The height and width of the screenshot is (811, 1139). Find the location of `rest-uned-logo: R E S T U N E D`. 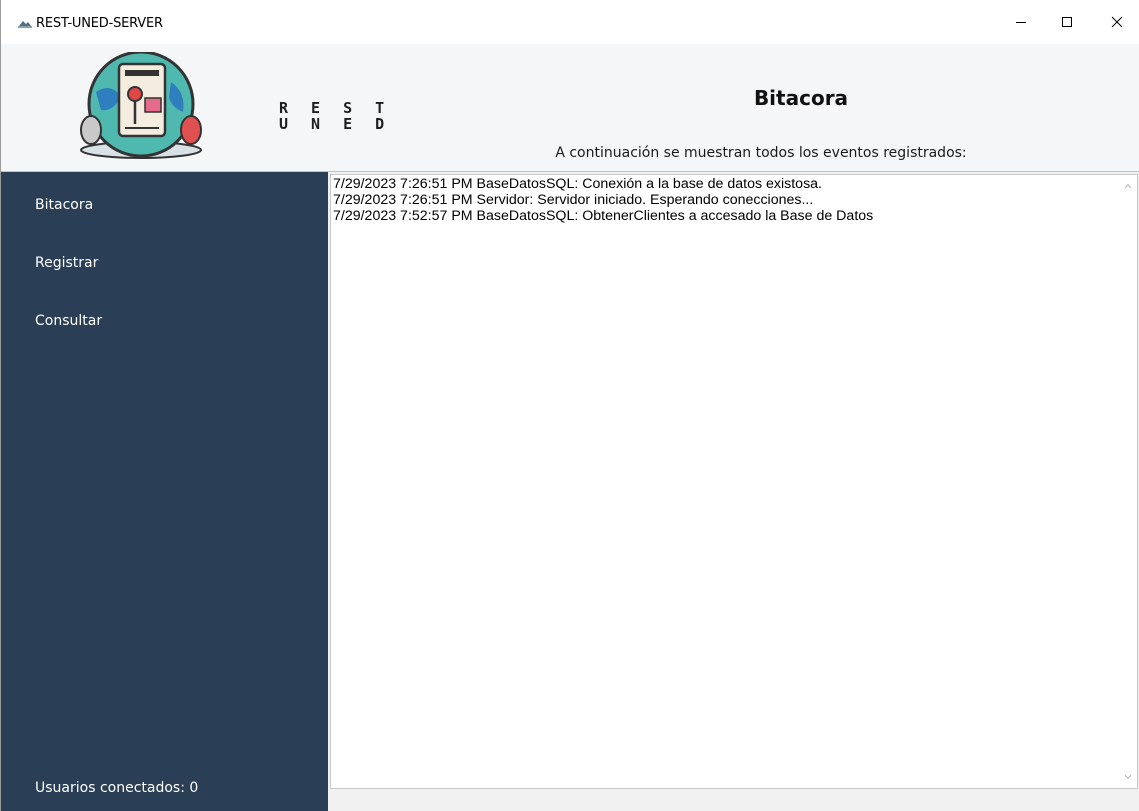

rest-uned-logo: R E S T U N E D is located at coordinates (222, 107).